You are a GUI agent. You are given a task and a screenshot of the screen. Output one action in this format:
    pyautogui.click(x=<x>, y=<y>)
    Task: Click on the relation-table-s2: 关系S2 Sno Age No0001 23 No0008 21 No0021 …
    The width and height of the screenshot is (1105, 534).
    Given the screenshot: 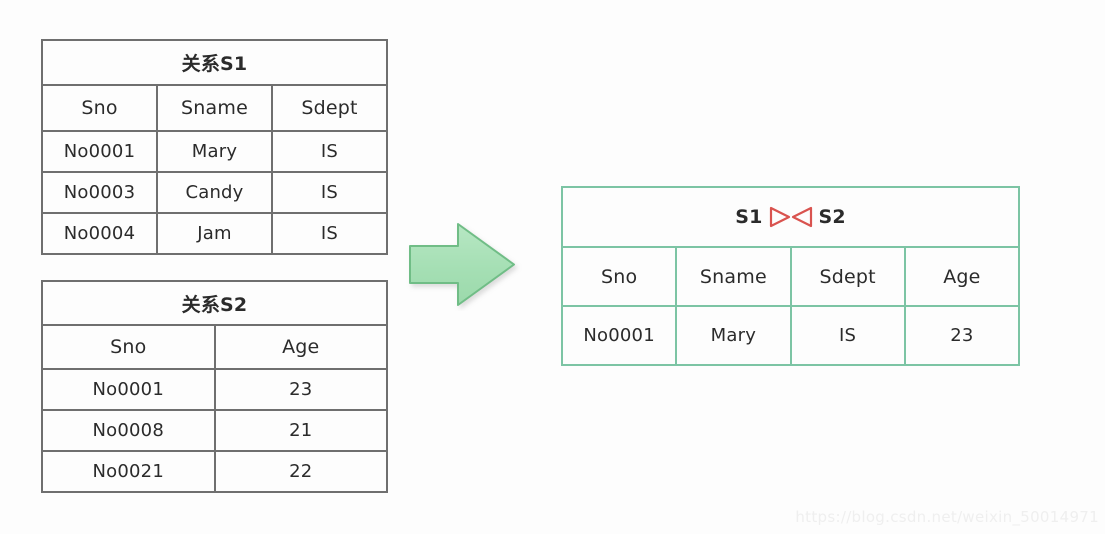 What is the action you would take?
    pyautogui.click(x=214, y=386)
    